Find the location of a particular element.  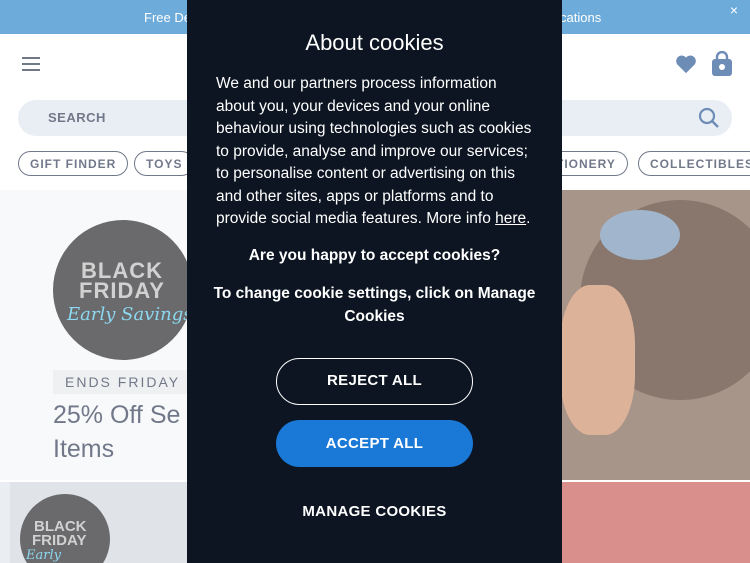

cookie-body-end: . is located at coordinates (528, 218).